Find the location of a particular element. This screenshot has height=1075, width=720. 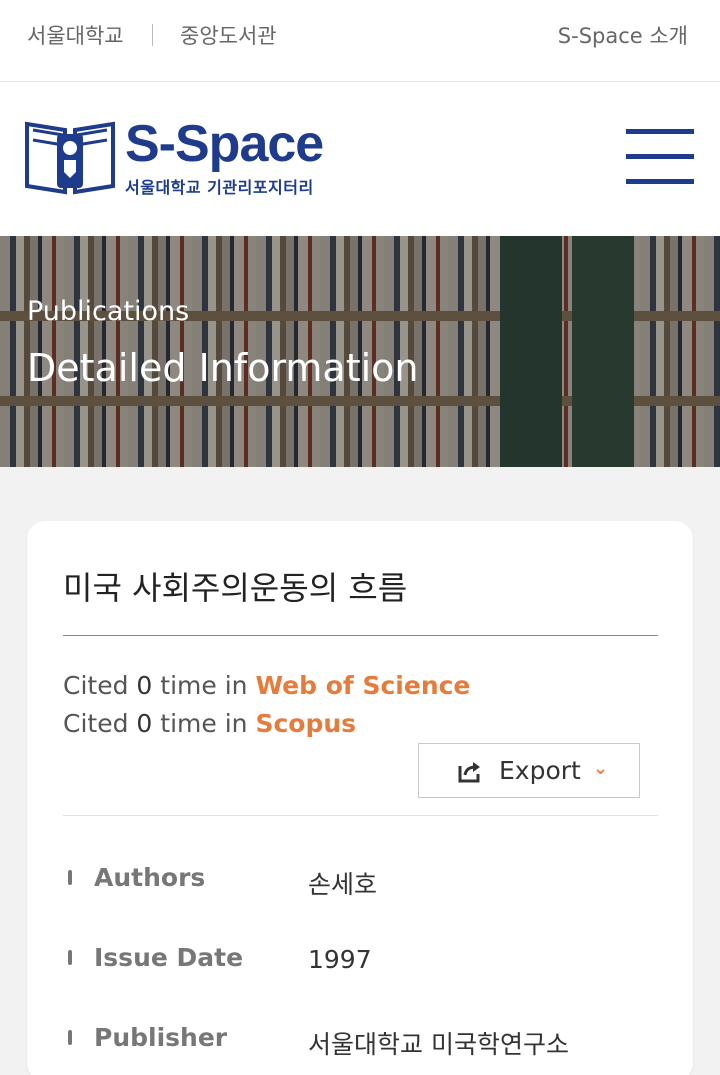

title-divider is located at coordinates (360, 635).